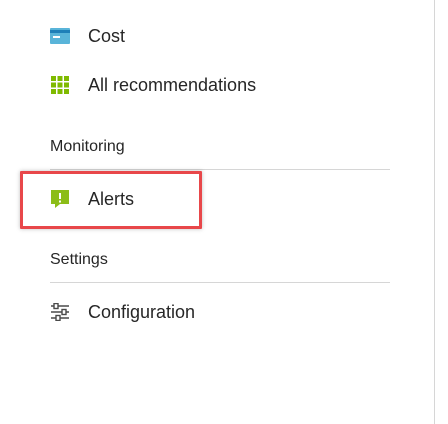  I want to click on sidebar-item-label: Cost, so click(107, 35).